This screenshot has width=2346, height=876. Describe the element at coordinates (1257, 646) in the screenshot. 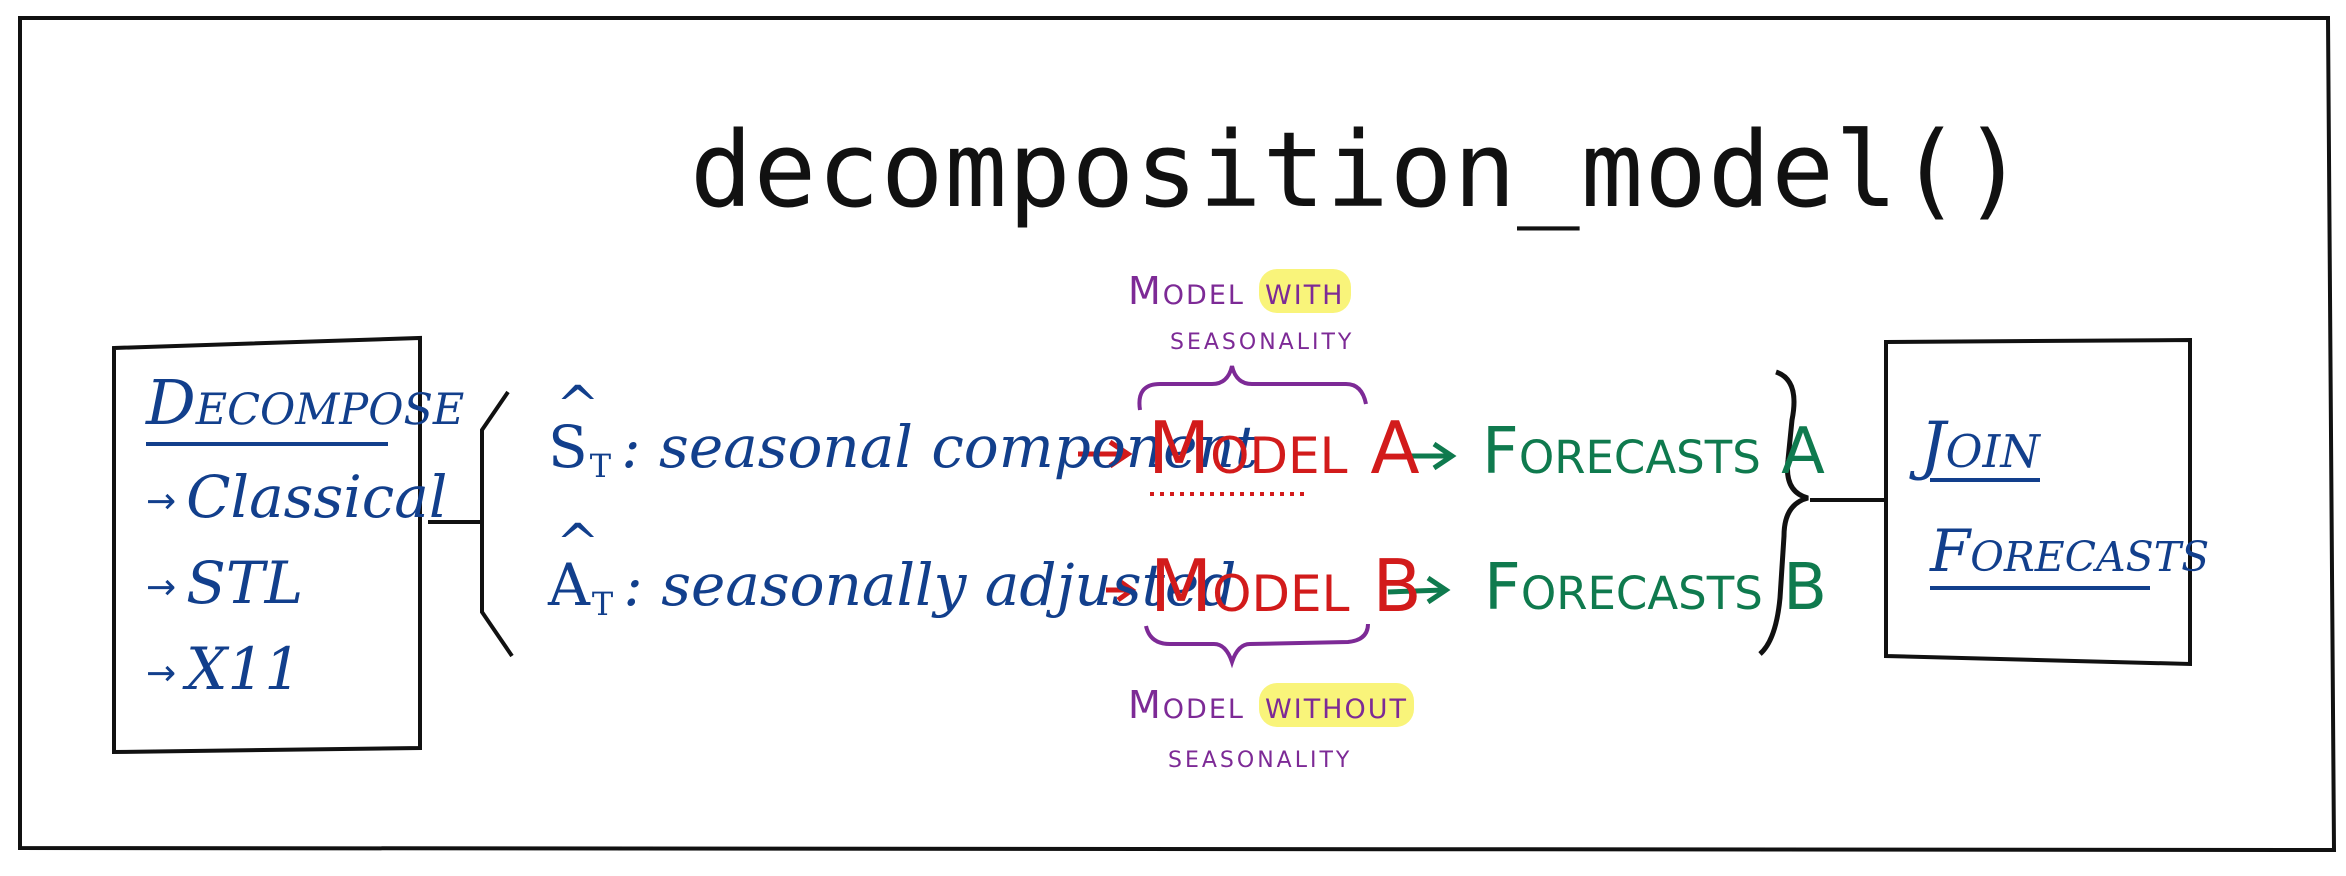

I see `bottom-purple-brace` at that location.